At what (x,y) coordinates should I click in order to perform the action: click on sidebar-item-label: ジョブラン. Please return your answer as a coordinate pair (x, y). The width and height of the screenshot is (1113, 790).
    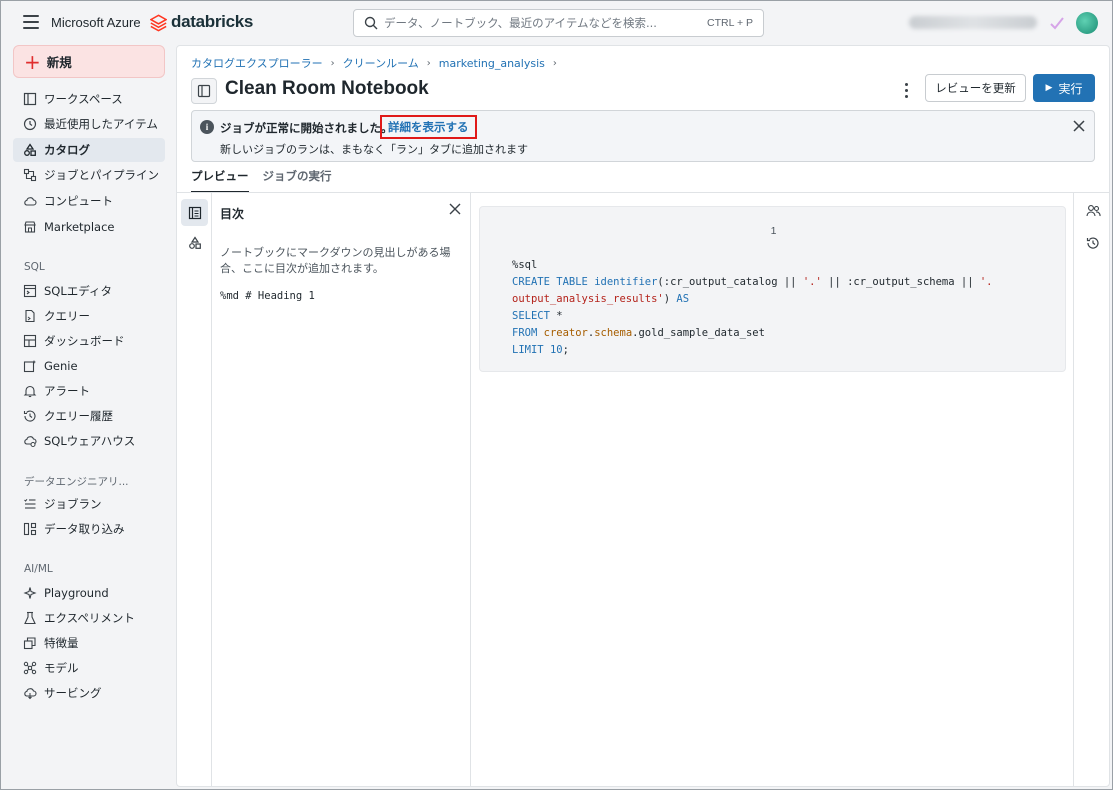
    Looking at the image, I should click on (73, 504).